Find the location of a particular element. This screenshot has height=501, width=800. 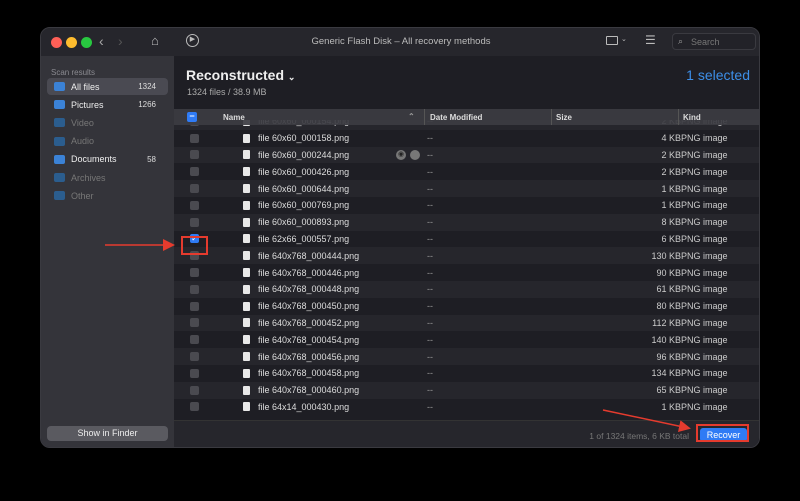

annotation-arrow-recover is located at coordinates (646, 421).